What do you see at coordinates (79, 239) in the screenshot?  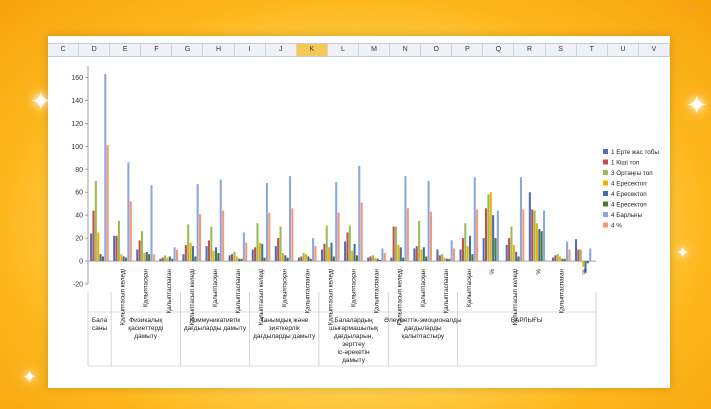 I see `y-tick-label: 20` at bounding box center [79, 239].